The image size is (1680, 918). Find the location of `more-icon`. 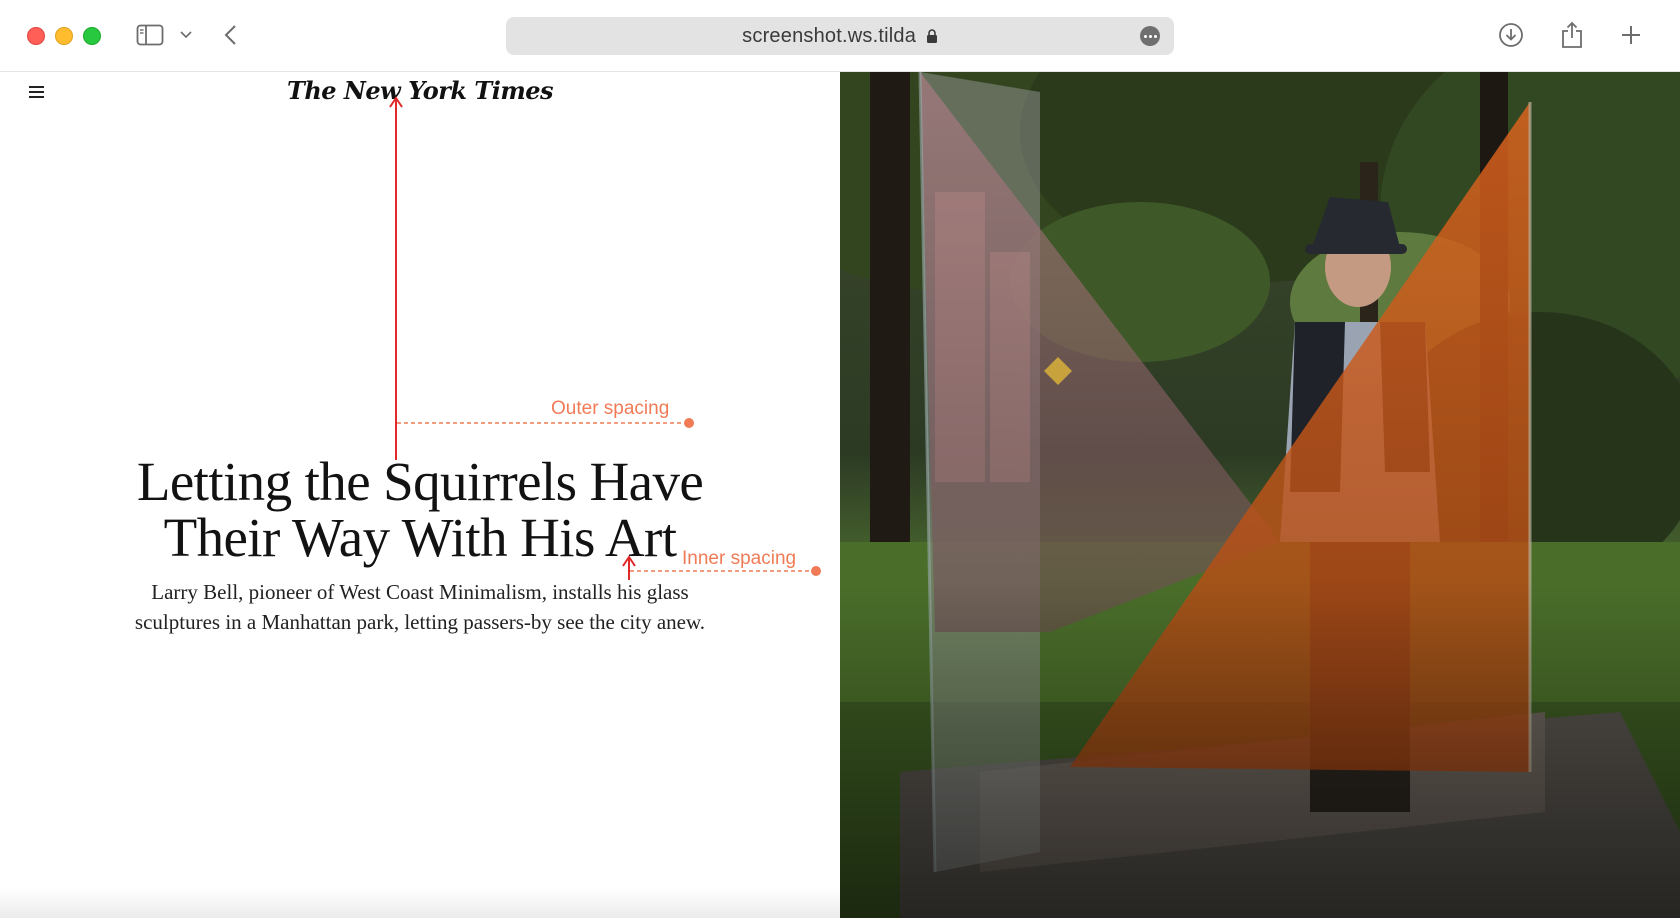

more-icon is located at coordinates (1150, 36).